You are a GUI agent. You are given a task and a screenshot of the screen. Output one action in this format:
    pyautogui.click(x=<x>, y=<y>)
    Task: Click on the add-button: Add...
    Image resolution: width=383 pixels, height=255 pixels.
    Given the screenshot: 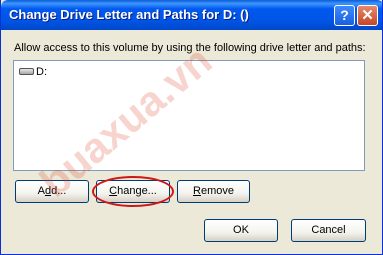 What is the action you would take?
    pyautogui.click(x=52, y=191)
    